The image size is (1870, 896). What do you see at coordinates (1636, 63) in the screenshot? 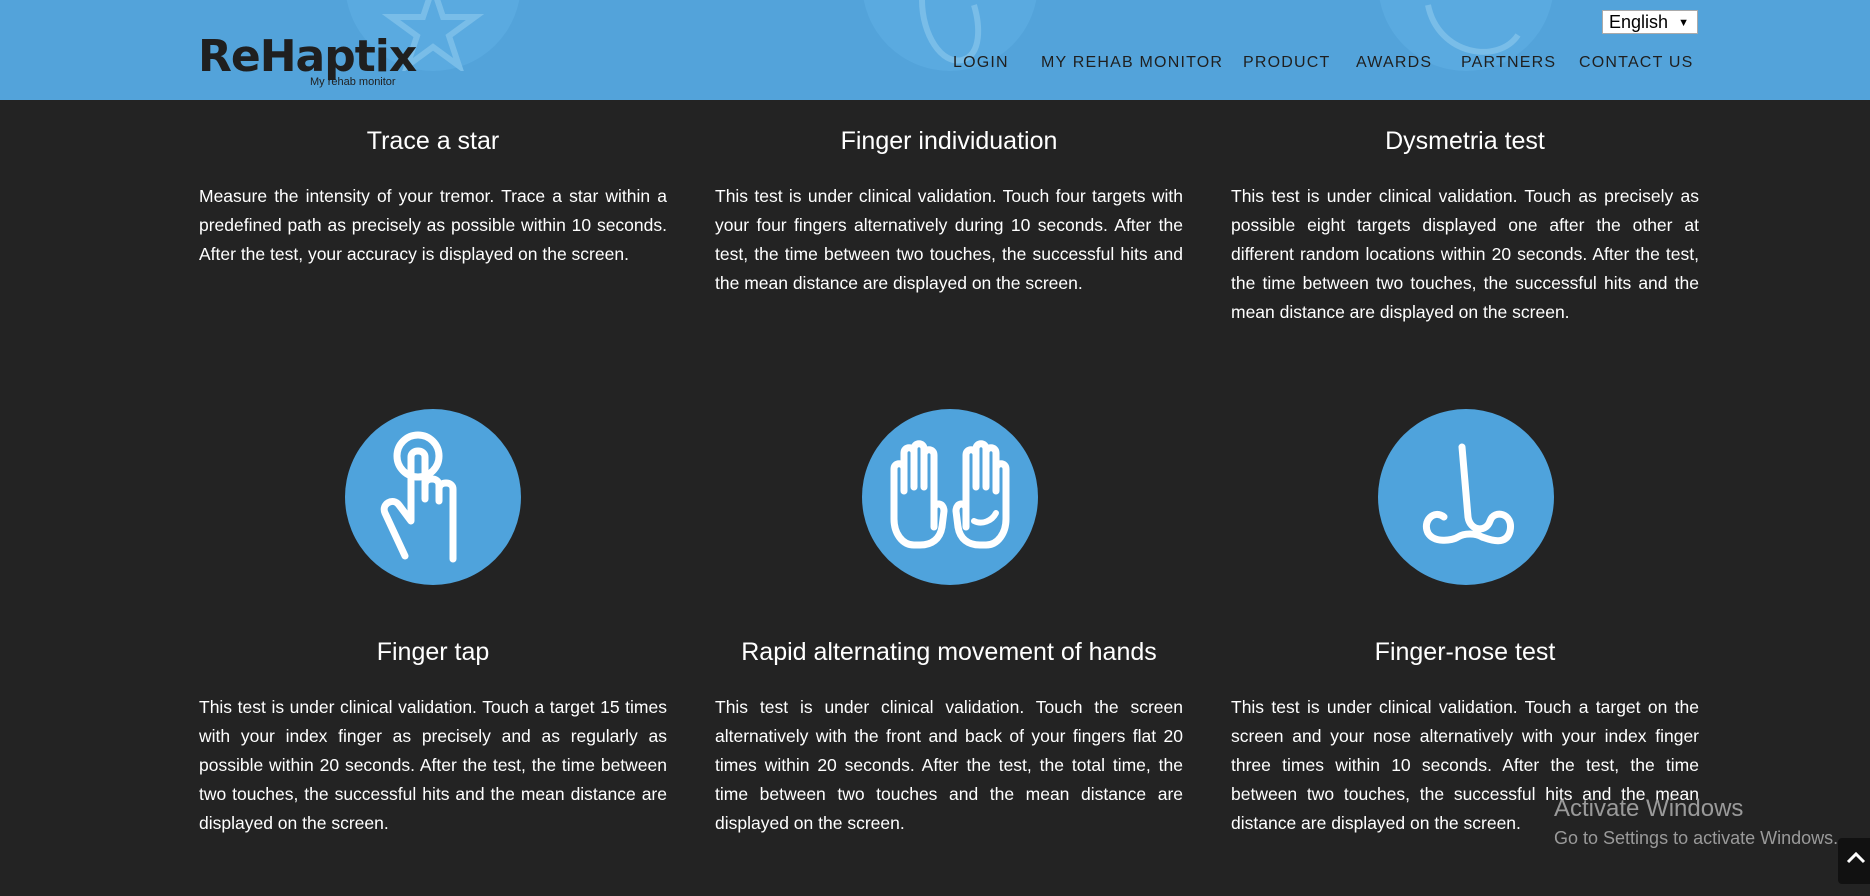
I see `nav-contact-us: CONTACT US` at bounding box center [1636, 63].